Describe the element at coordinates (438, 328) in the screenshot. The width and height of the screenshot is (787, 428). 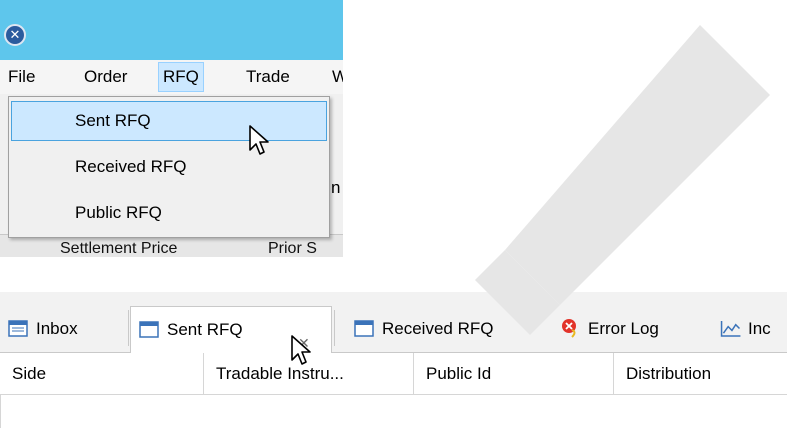
I see `tab-received-rfq-label: Received RFQ` at that location.